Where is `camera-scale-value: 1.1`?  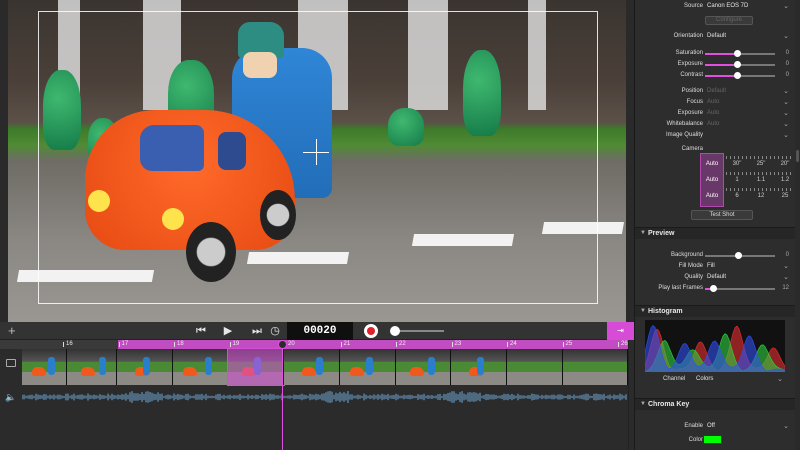 camera-scale-value: 1.1 is located at coordinates (761, 180).